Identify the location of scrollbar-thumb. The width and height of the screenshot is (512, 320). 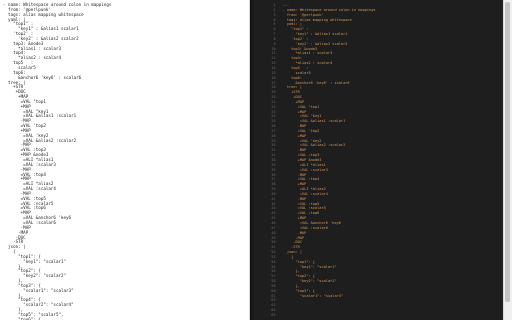
(508, 152).